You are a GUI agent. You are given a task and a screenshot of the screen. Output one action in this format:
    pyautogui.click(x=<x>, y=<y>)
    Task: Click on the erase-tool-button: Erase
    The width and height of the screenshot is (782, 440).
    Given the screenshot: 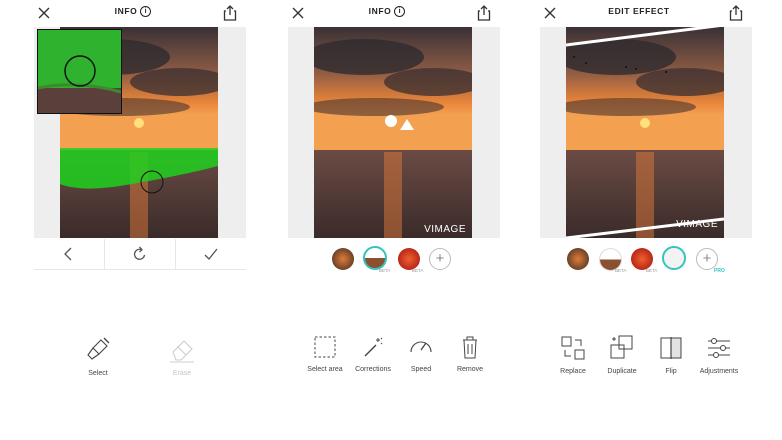 What is the action you would take?
    pyautogui.click(x=182, y=355)
    